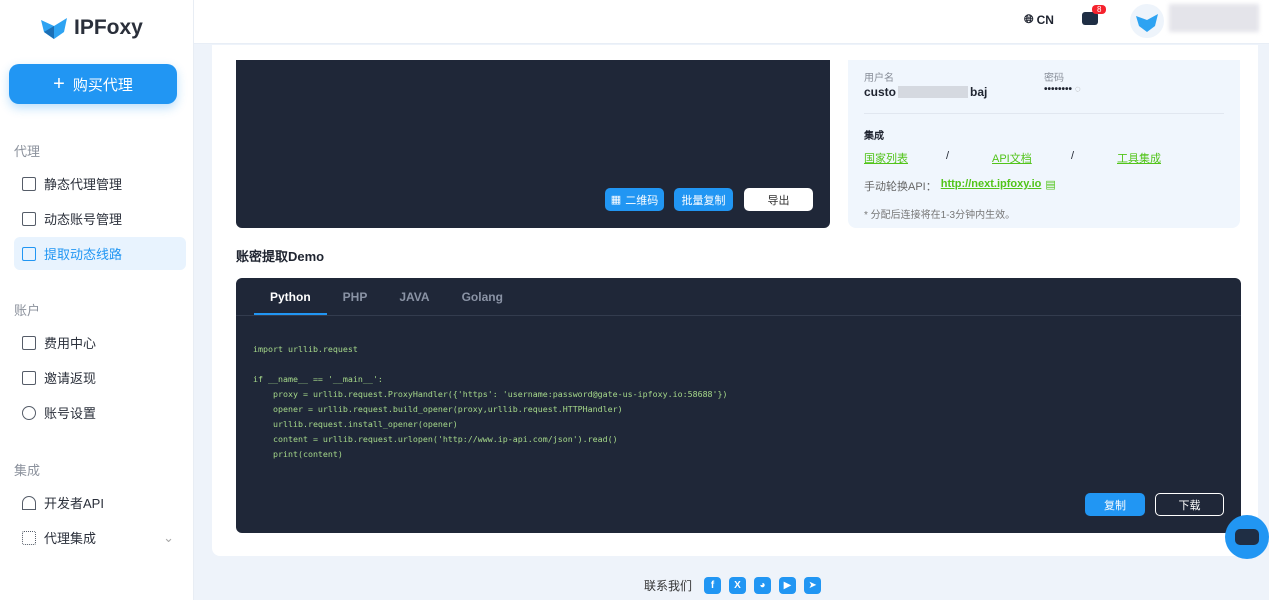  I want to click on sidebar-item-developer-api: 开发者API, so click(100, 502).